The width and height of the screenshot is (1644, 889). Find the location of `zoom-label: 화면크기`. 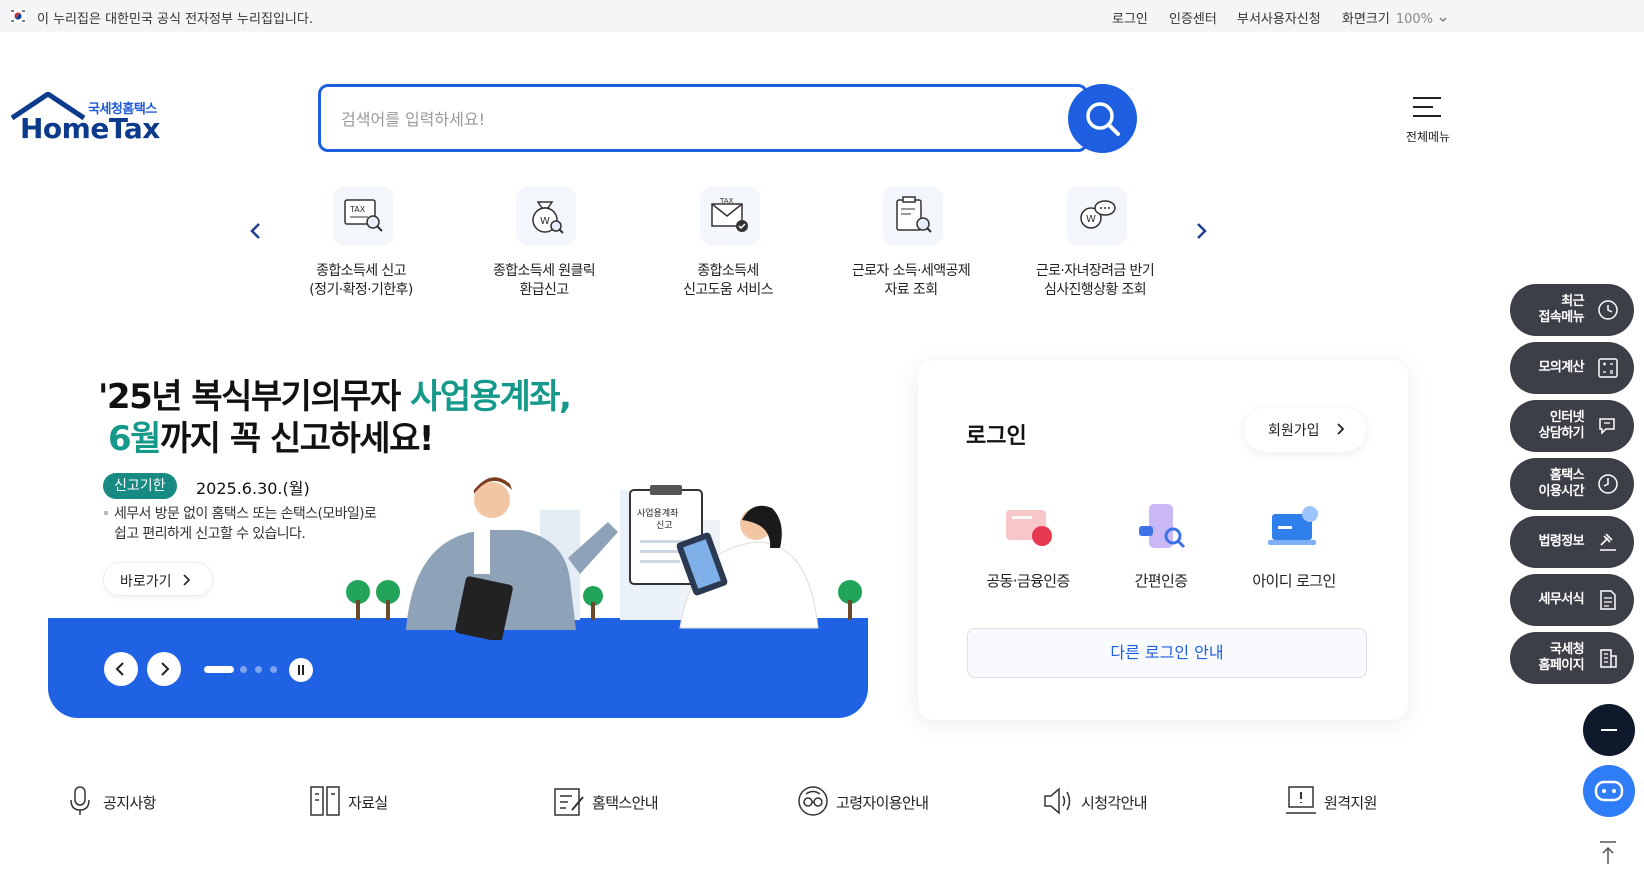

zoom-label: 화면크기 is located at coordinates (1366, 19).